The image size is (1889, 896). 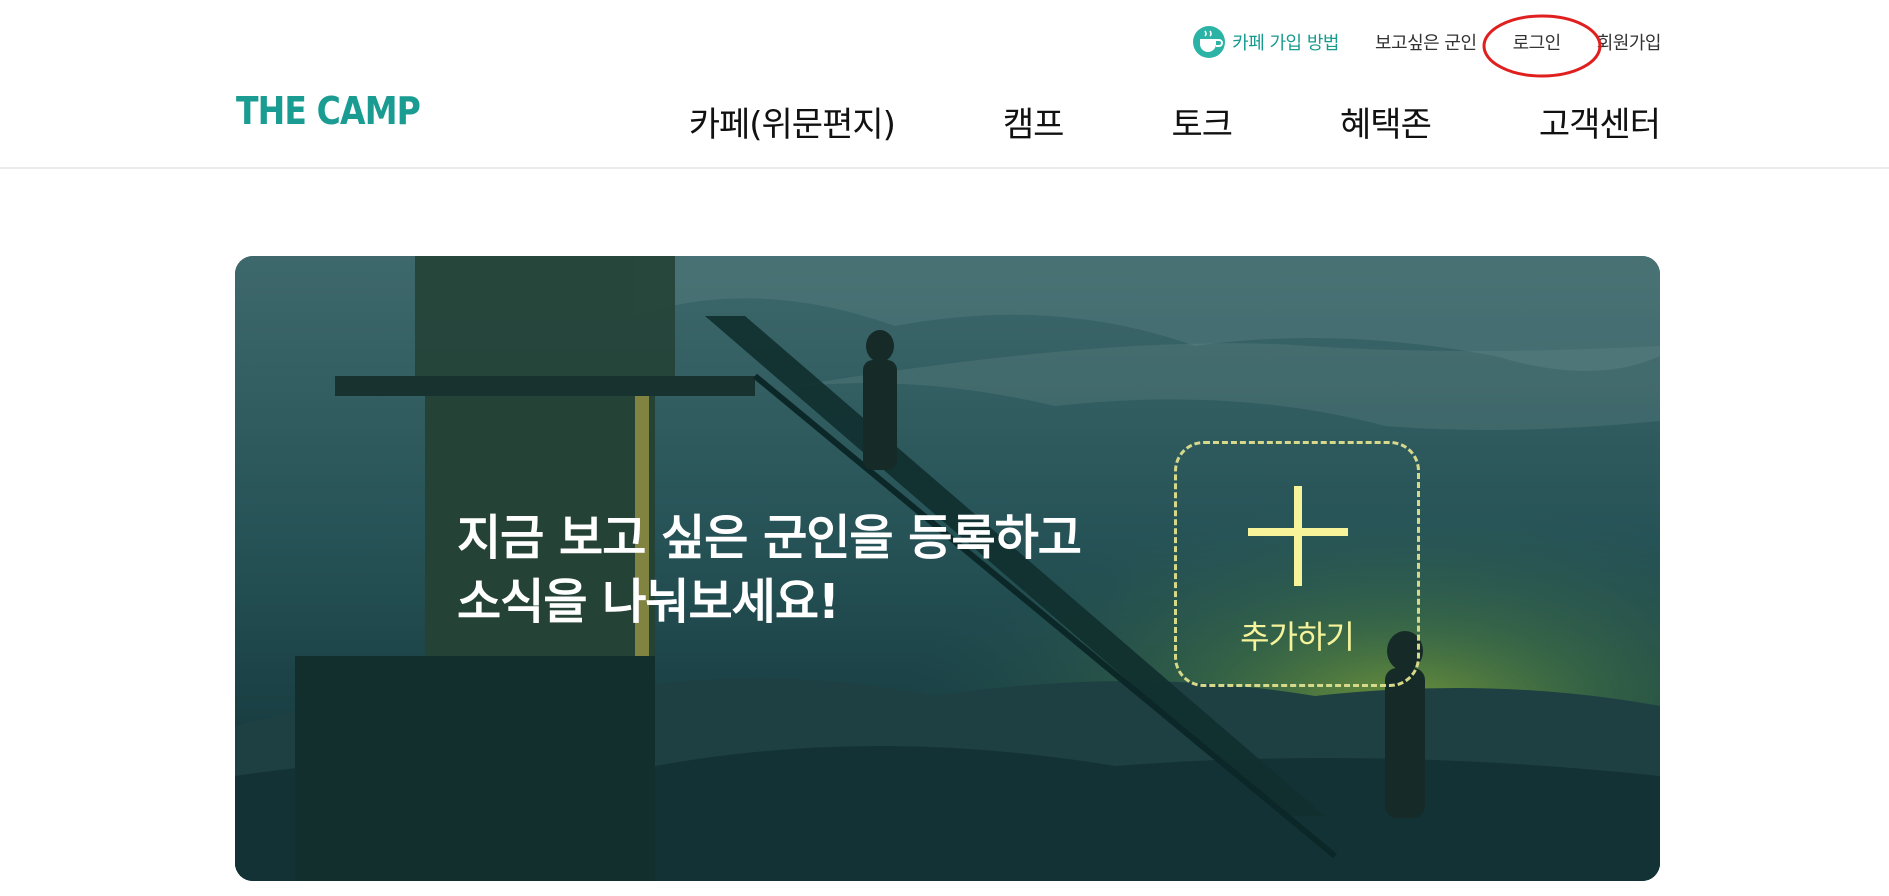 I want to click on nav-benefit-zone: 혜택존, so click(x=1386, y=121).